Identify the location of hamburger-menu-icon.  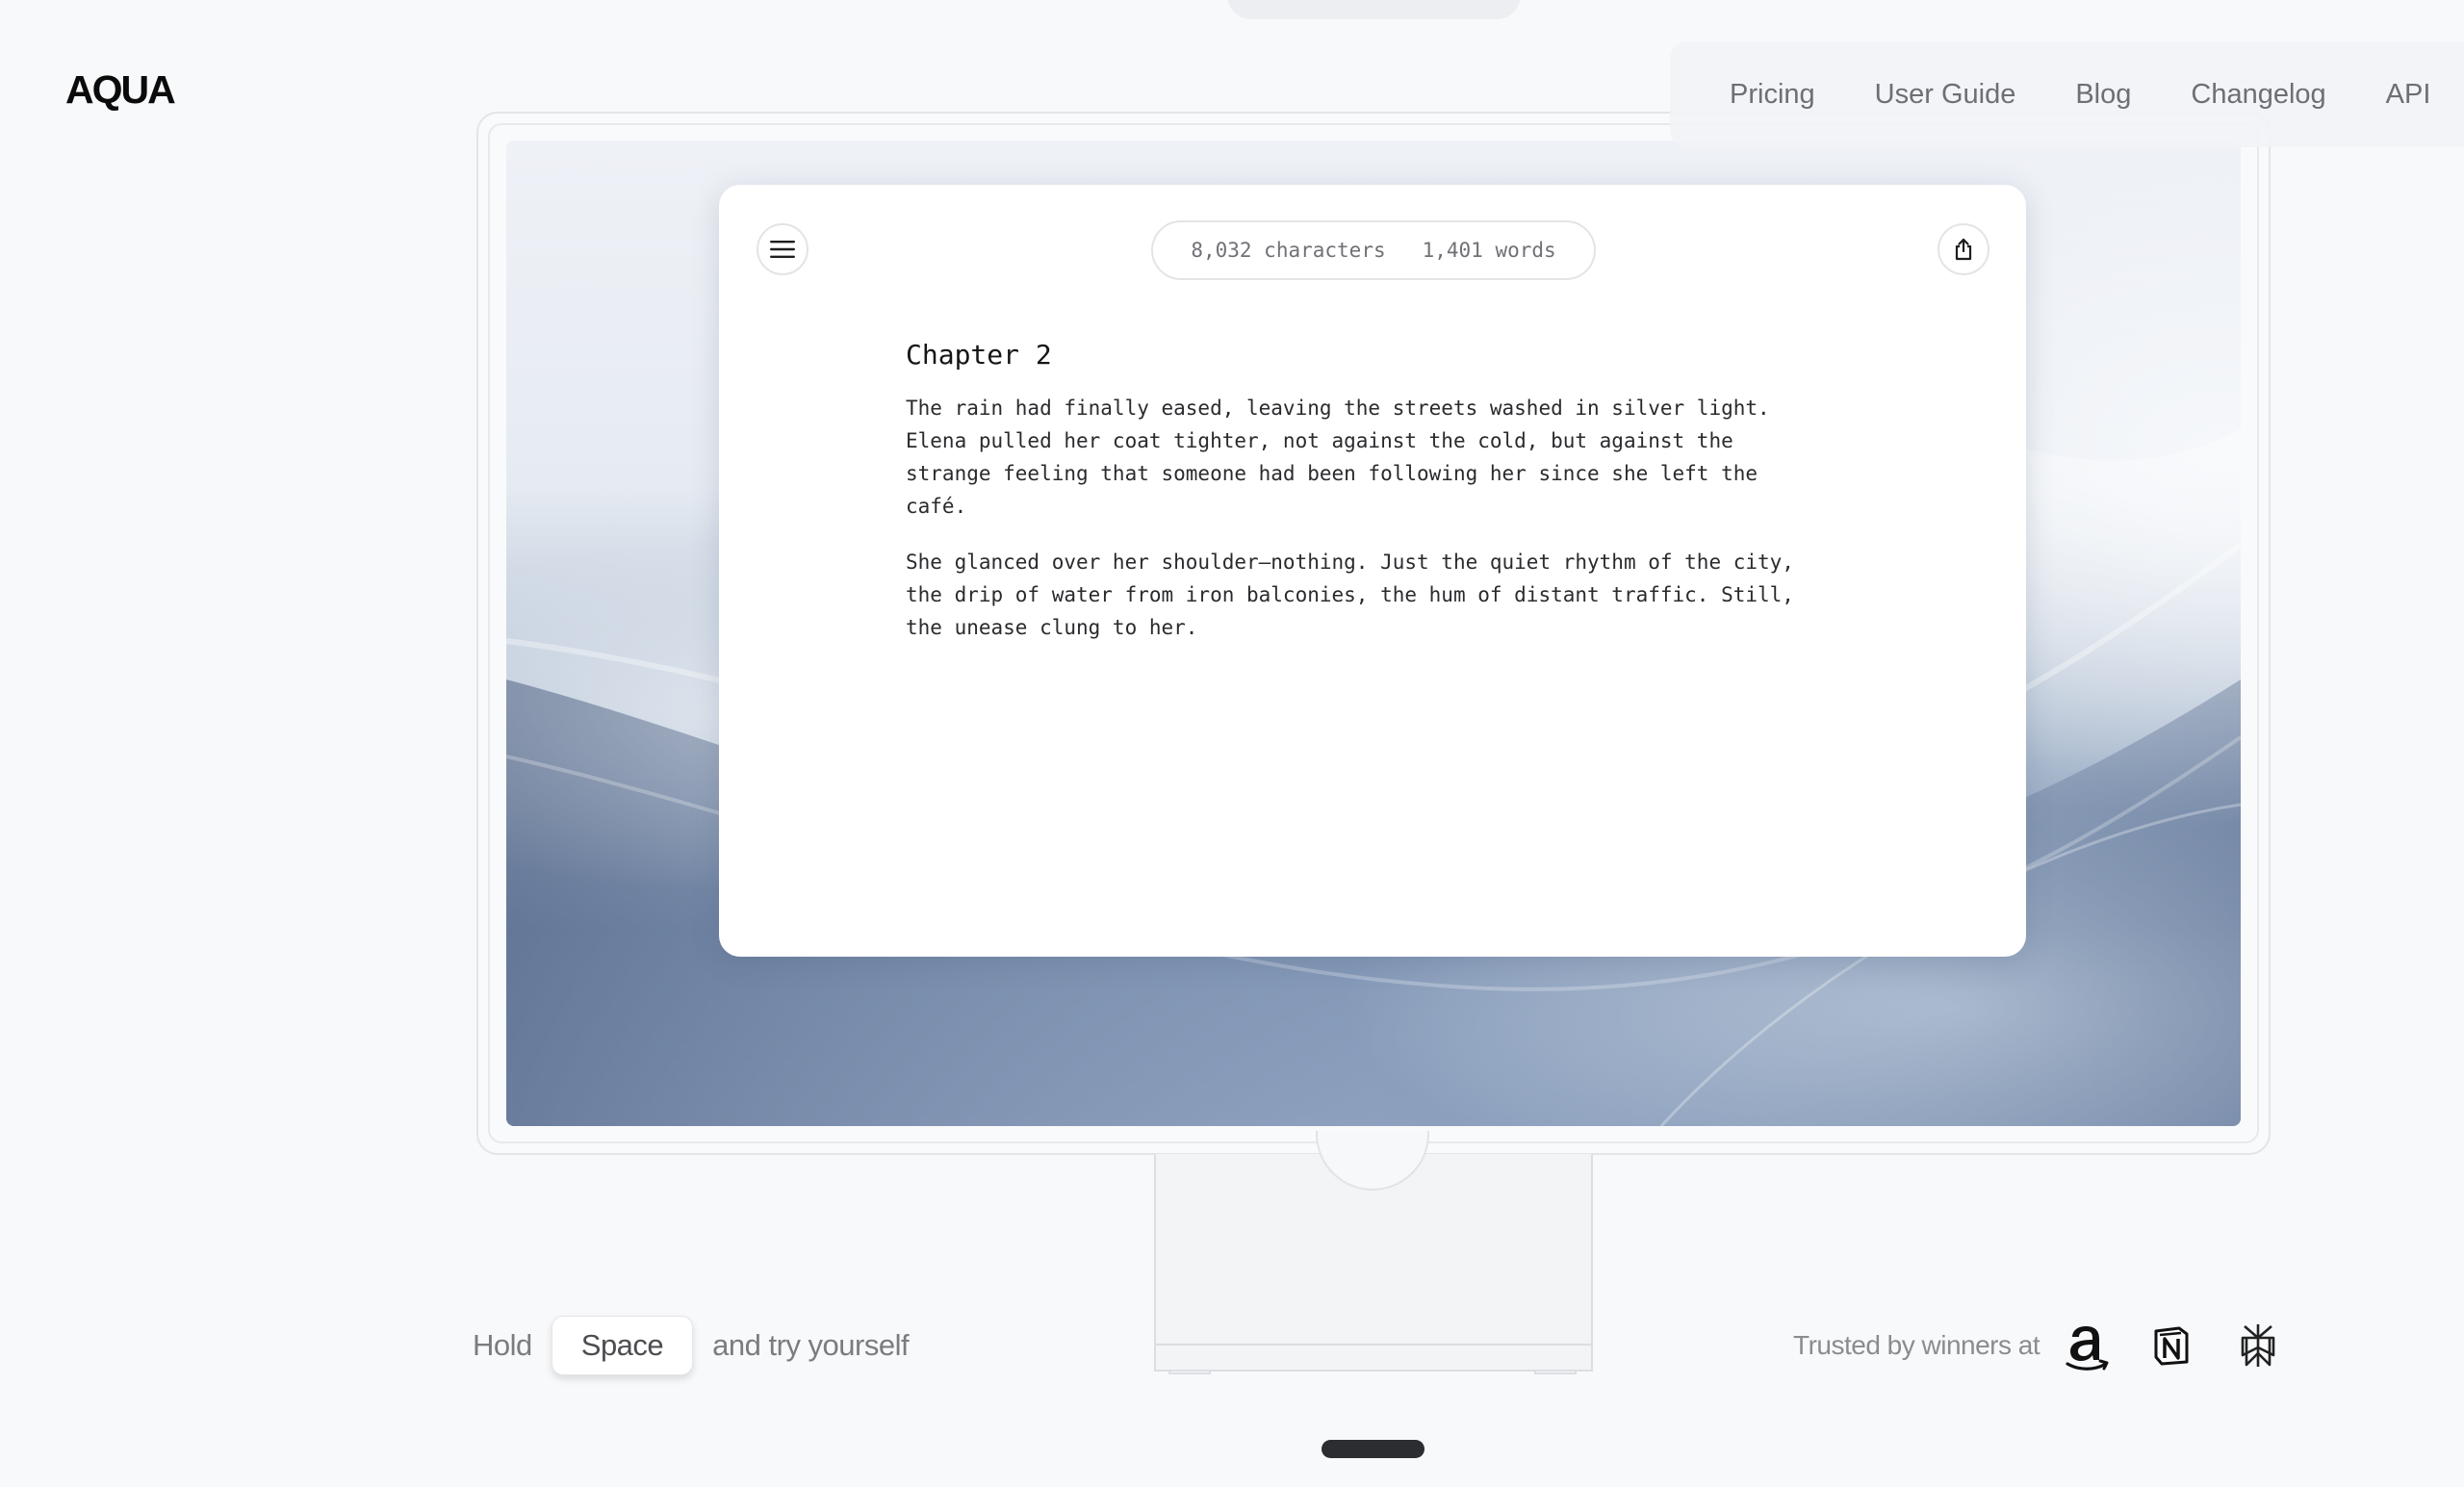
(782, 249).